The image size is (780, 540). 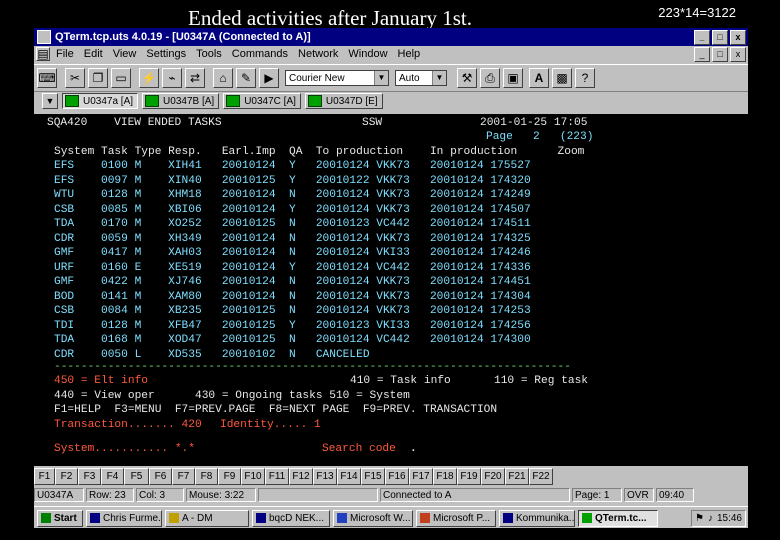 I want to click on fkey-f3: F3, so click(x=89, y=476).